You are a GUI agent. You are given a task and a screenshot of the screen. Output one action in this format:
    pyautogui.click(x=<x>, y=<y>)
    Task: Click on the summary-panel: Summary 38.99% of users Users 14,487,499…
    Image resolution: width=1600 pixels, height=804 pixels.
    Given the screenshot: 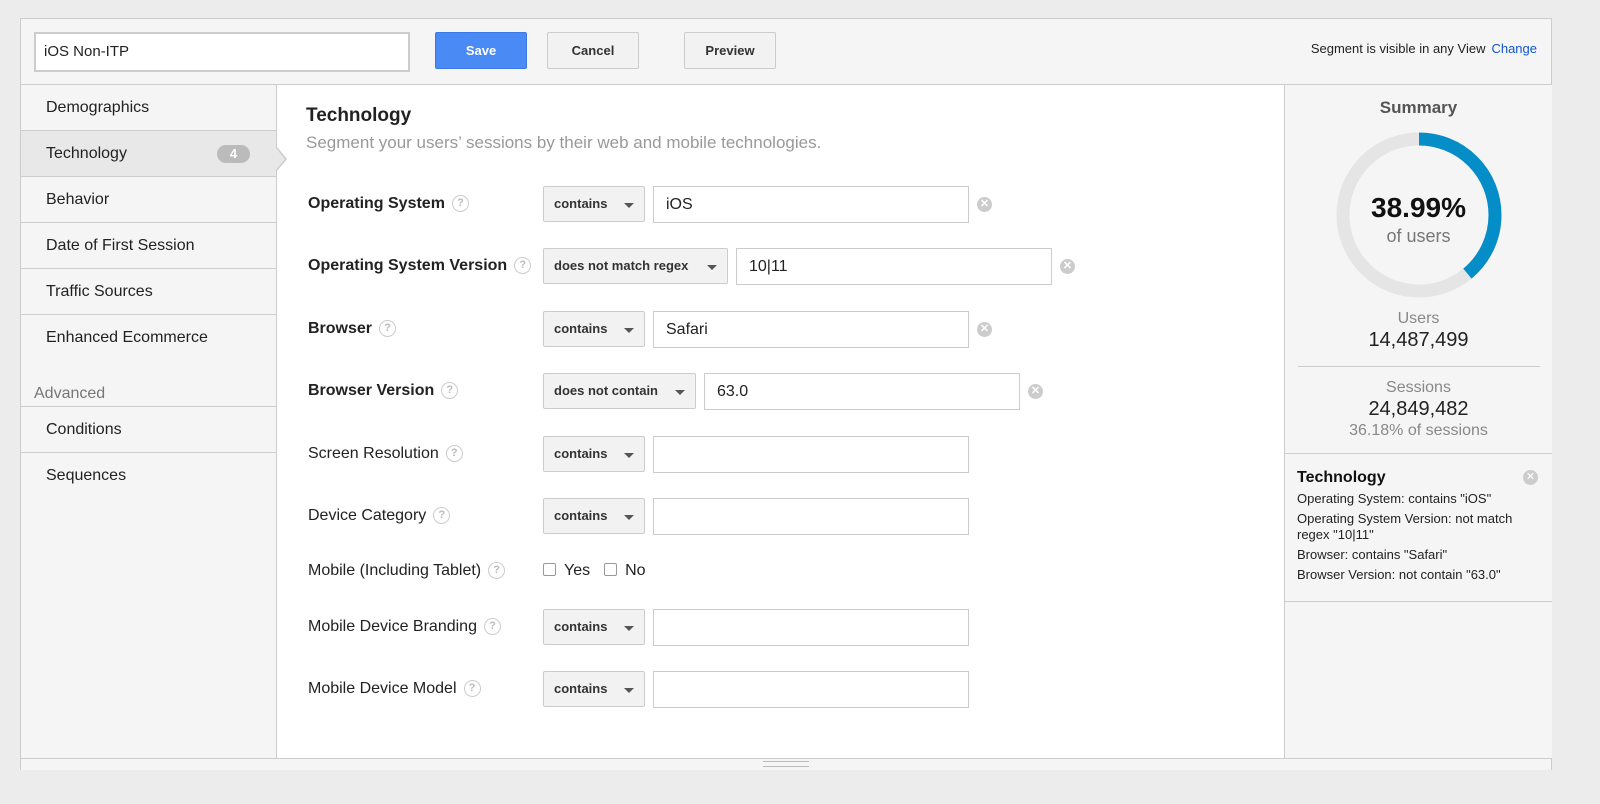 What is the action you would take?
    pyautogui.click(x=1418, y=421)
    